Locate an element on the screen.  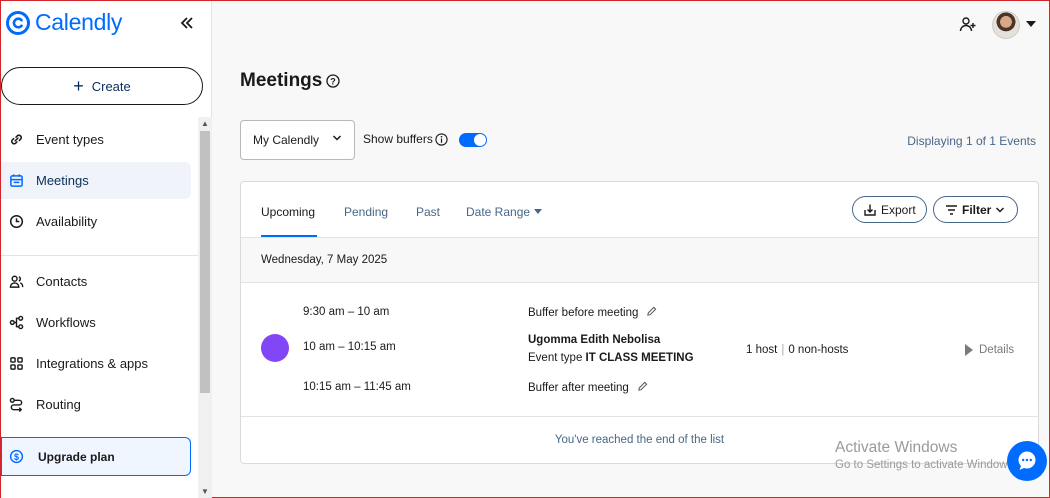
upgrade-plan-button: $ Upgrade plan is located at coordinates (96, 456).